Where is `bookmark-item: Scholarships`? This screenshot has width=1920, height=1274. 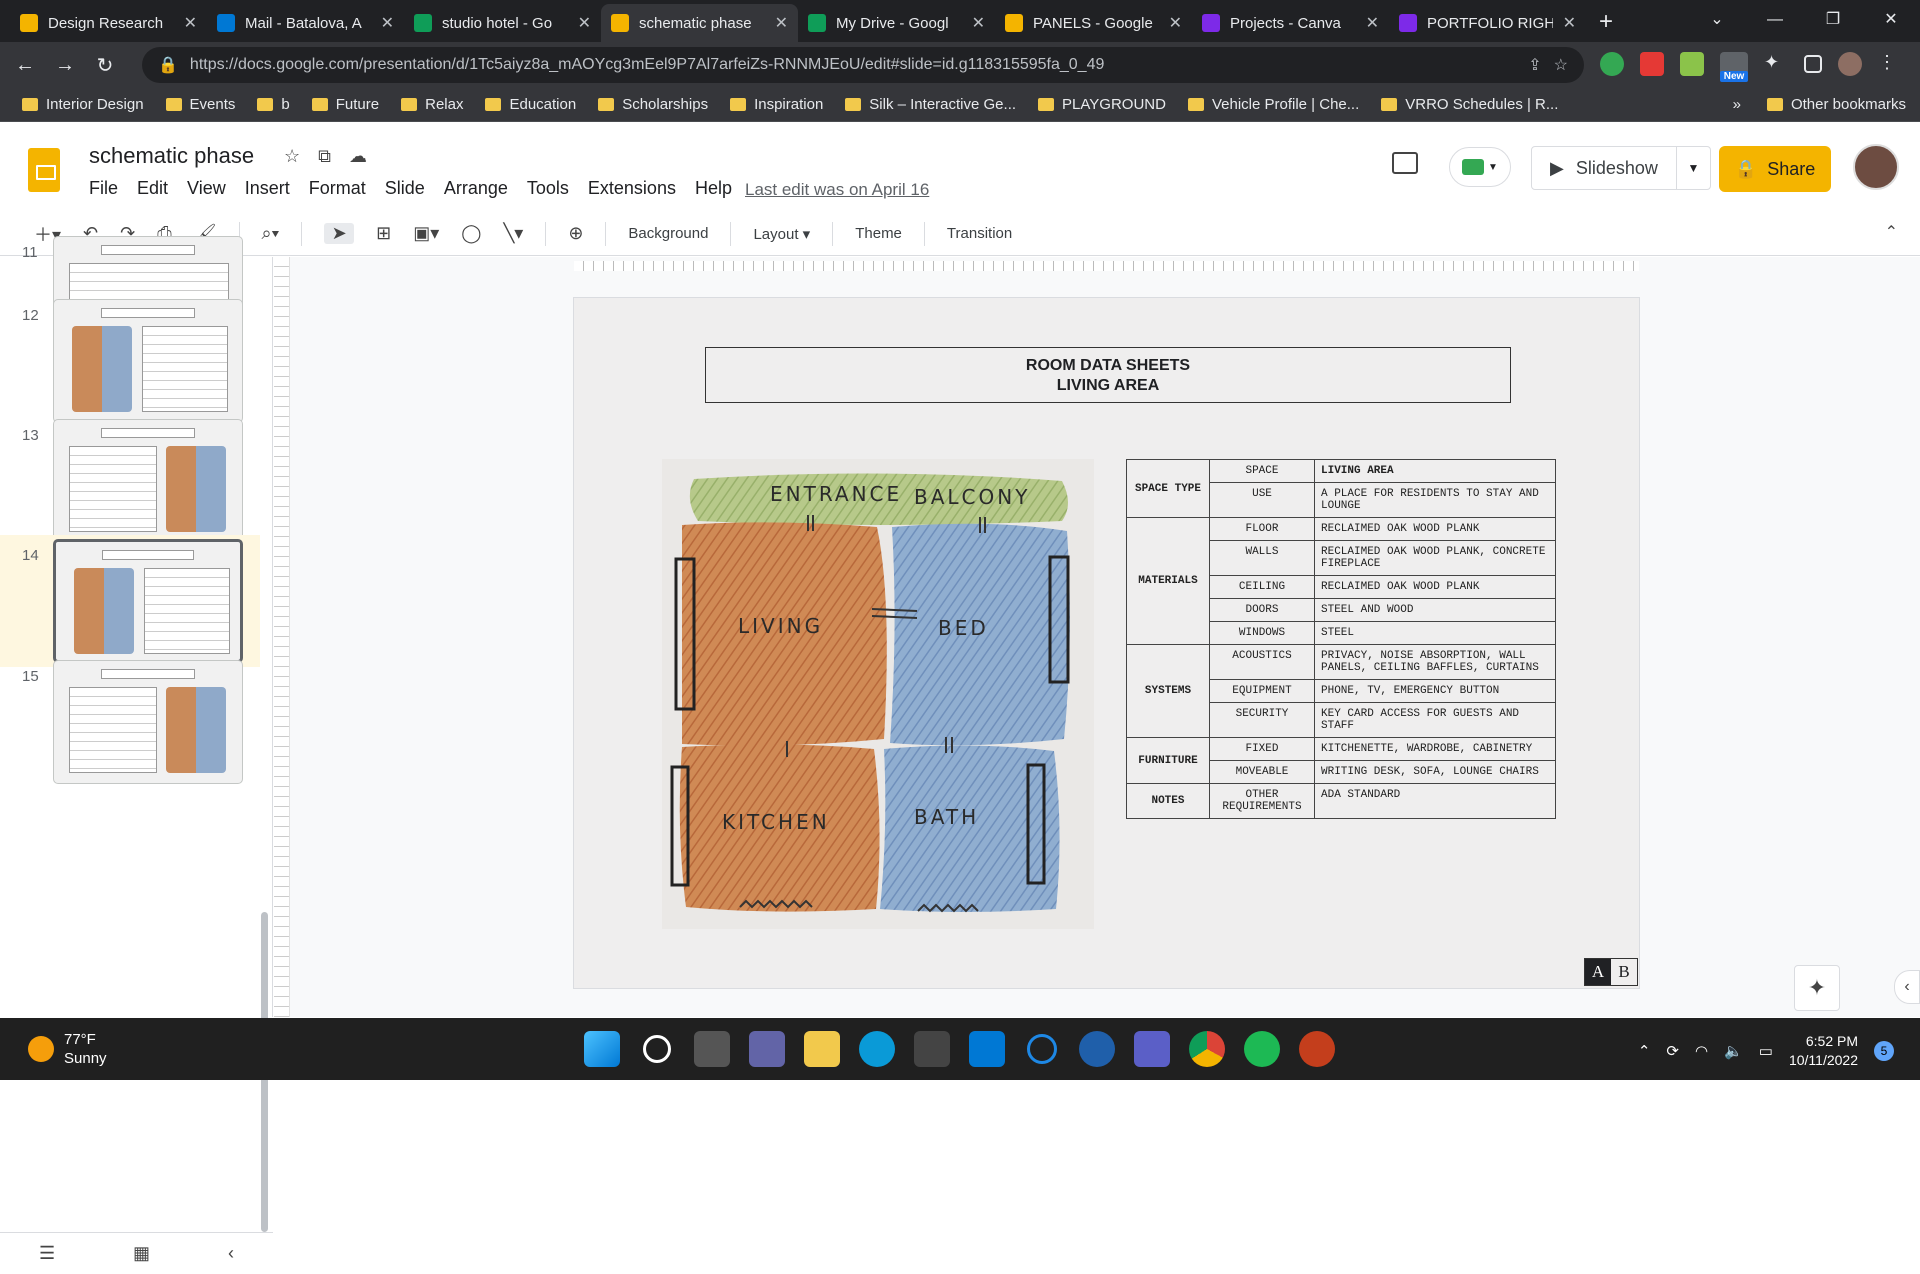 bookmark-item: Scholarships is located at coordinates (653, 104).